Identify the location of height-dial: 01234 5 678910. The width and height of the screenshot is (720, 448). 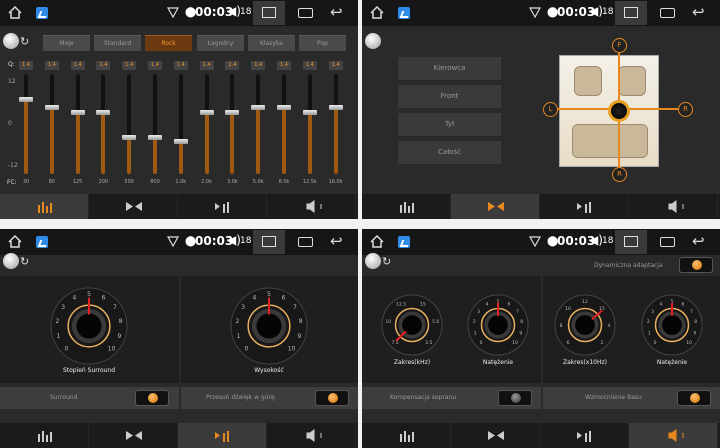
(269, 326).